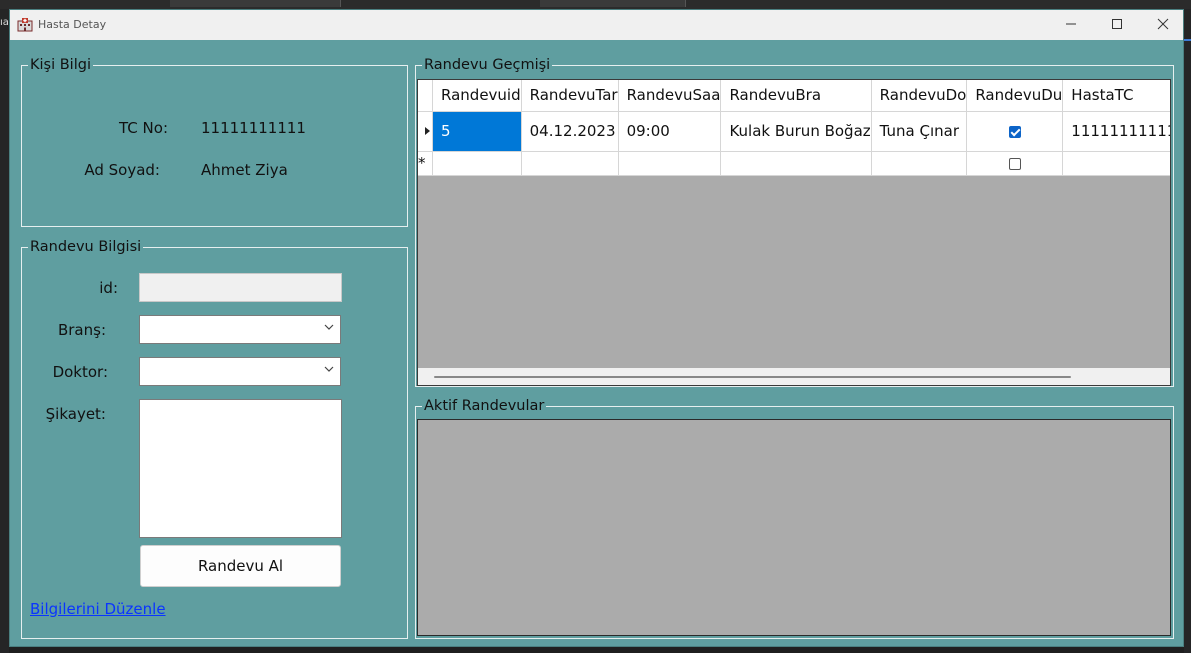  What do you see at coordinates (1116, 96) in the screenshot?
I see `column-header-hastatc: HastaTC` at bounding box center [1116, 96].